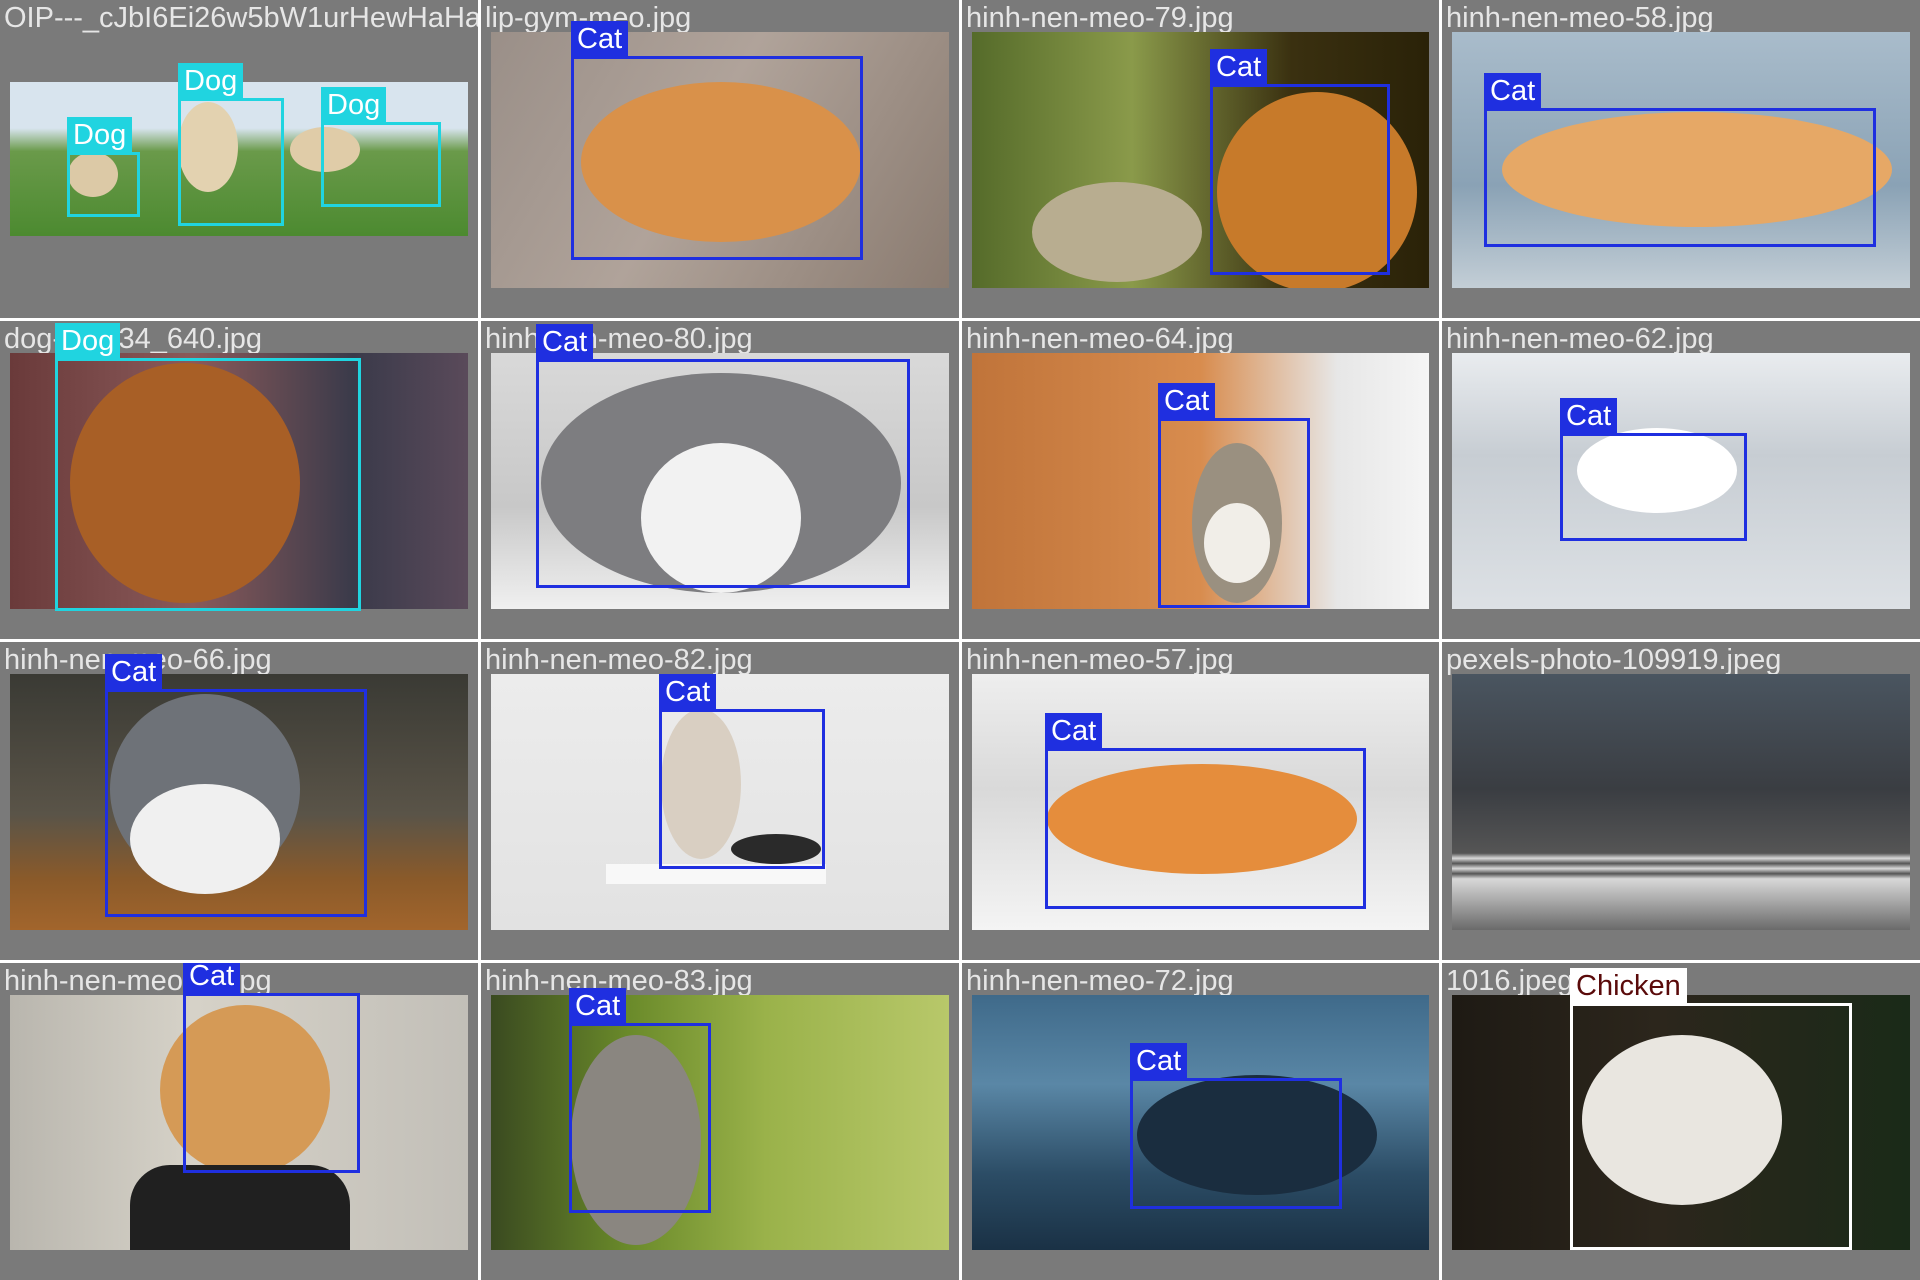 Image resolution: width=1920 pixels, height=1280 pixels. I want to click on image-cell: hinh-nen-meo-62.jpg Cat, so click(1681, 480).